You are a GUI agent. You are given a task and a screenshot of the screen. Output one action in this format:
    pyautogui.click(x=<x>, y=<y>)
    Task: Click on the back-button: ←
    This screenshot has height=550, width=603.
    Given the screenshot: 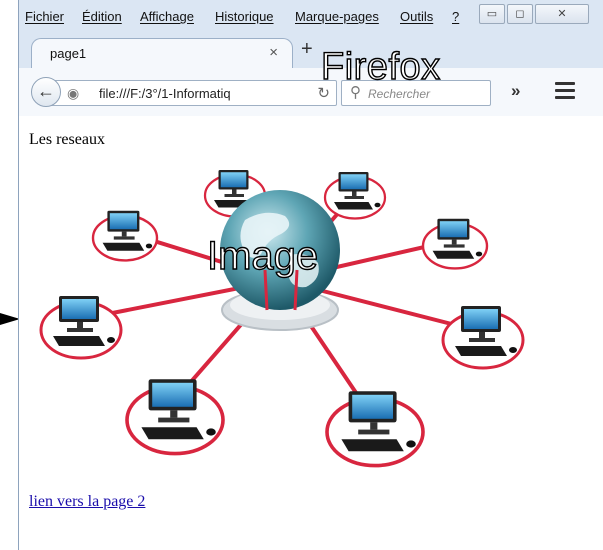 What is the action you would take?
    pyautogui.click(x=46, y=92)
    